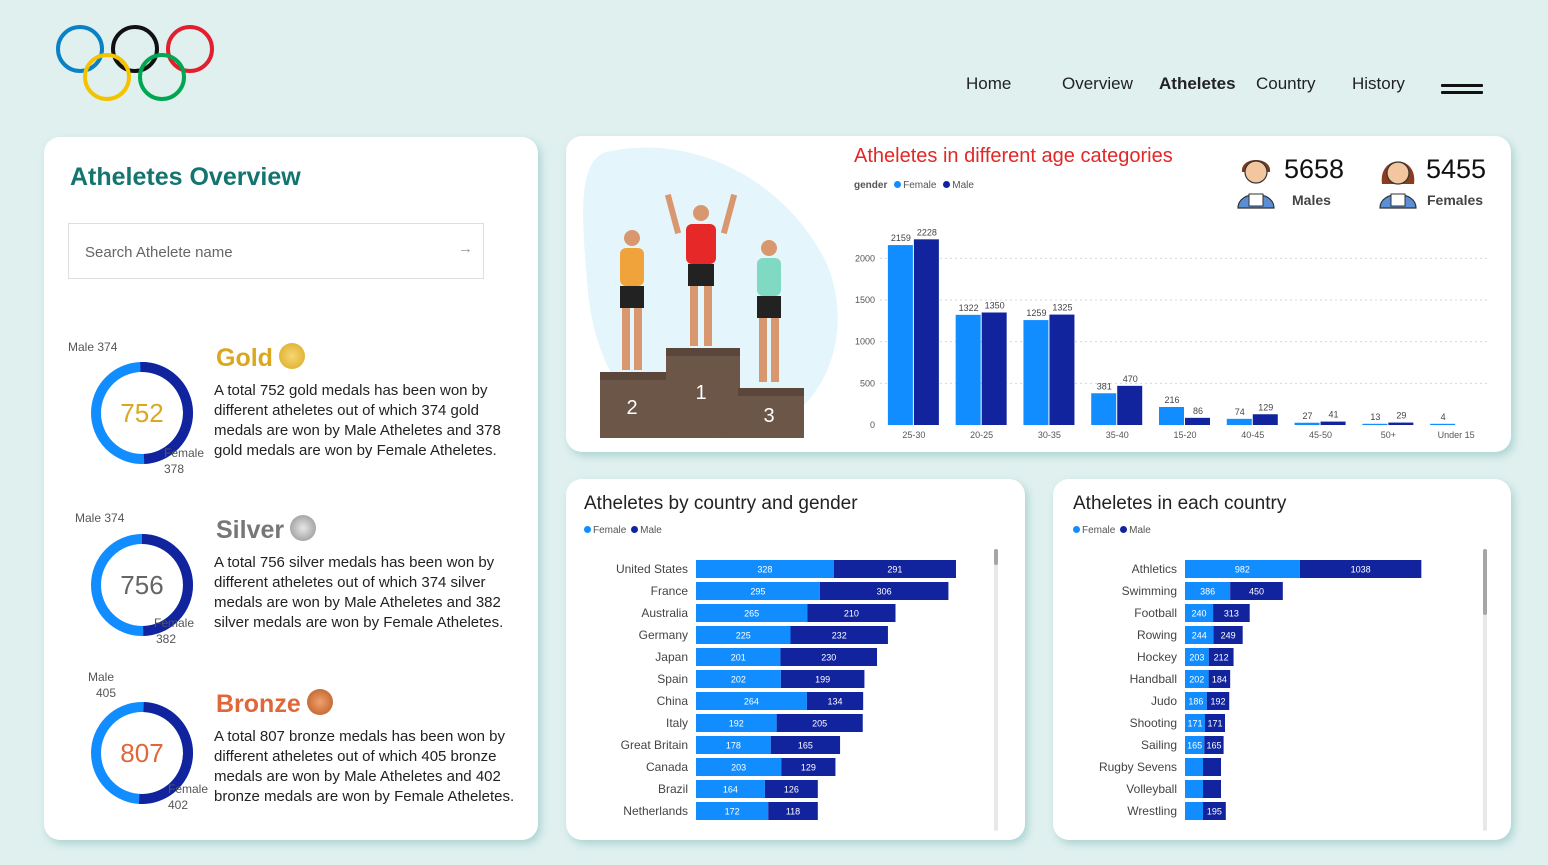 The image size is (1548, 865). Describe the element at coordinates (835, 702) in the screenshot. I see `bar-value-label: 134` at that location.